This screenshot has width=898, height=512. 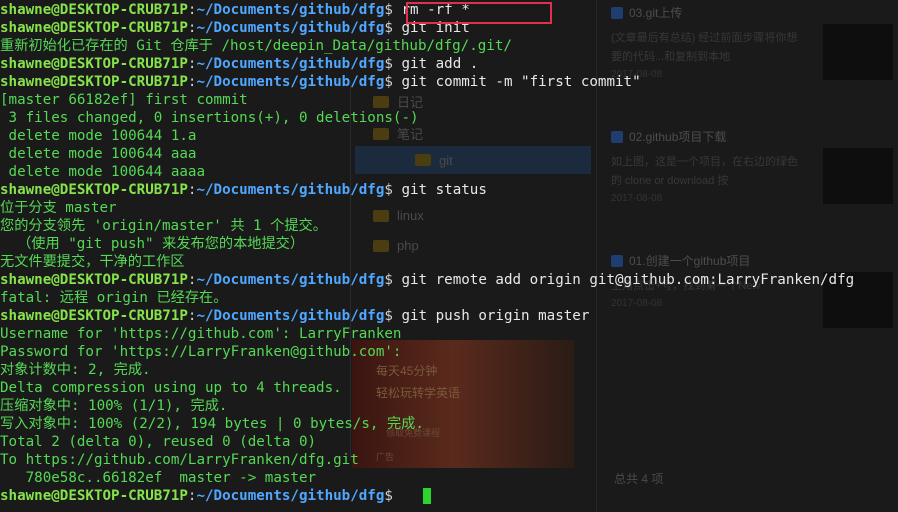 I want to click on output-line: delete mode 100644 aaaa, so click(x=102, y=172).